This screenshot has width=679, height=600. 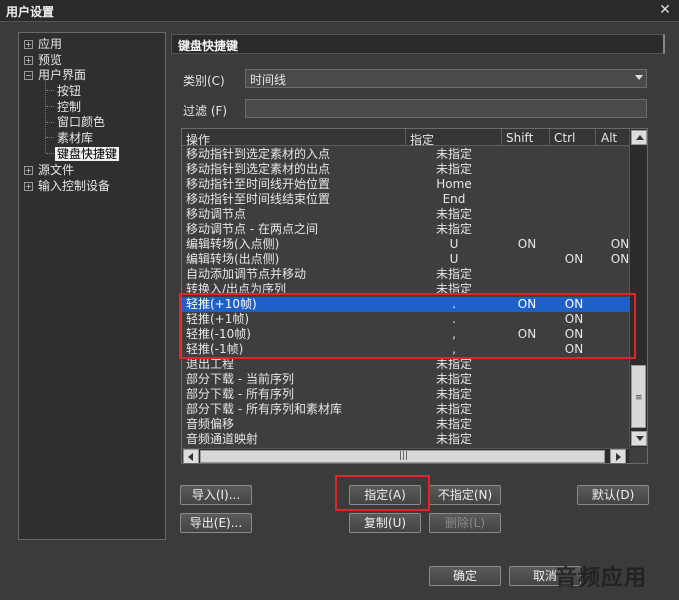 What do you see at coordinates (405, 229) in the screenshot?
I see `table-row: 移动调节点 - 在两点之间 未指定` at bounding box center [405, 229].